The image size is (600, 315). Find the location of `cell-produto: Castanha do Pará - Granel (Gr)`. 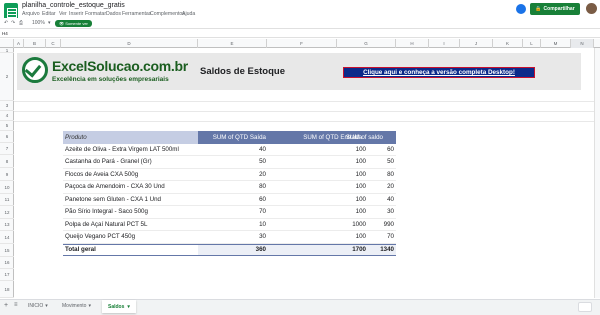

cell-produto: Castanha do Pará - Granel (Gr) is located at coordinates (108, 161).